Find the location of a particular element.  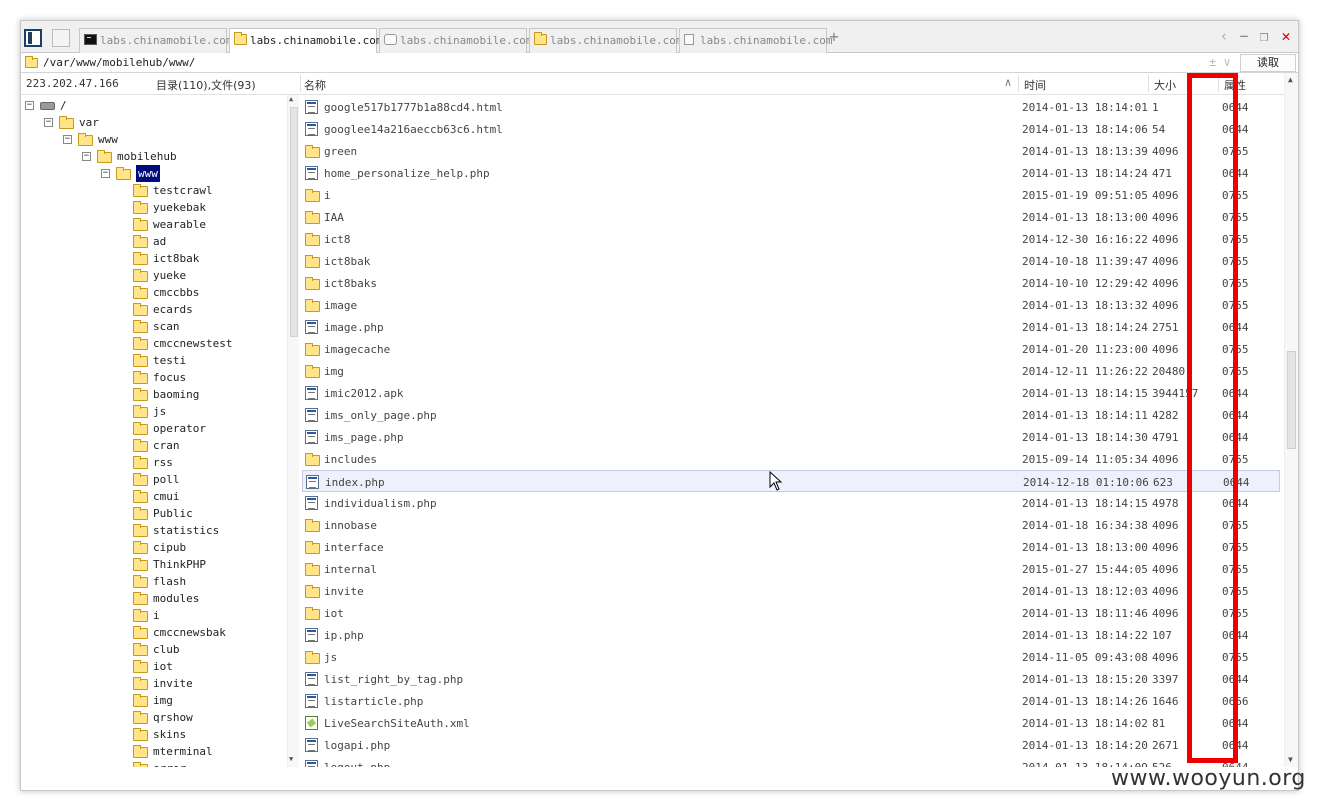

tree-item: rss is located at coordinates (154, 462).